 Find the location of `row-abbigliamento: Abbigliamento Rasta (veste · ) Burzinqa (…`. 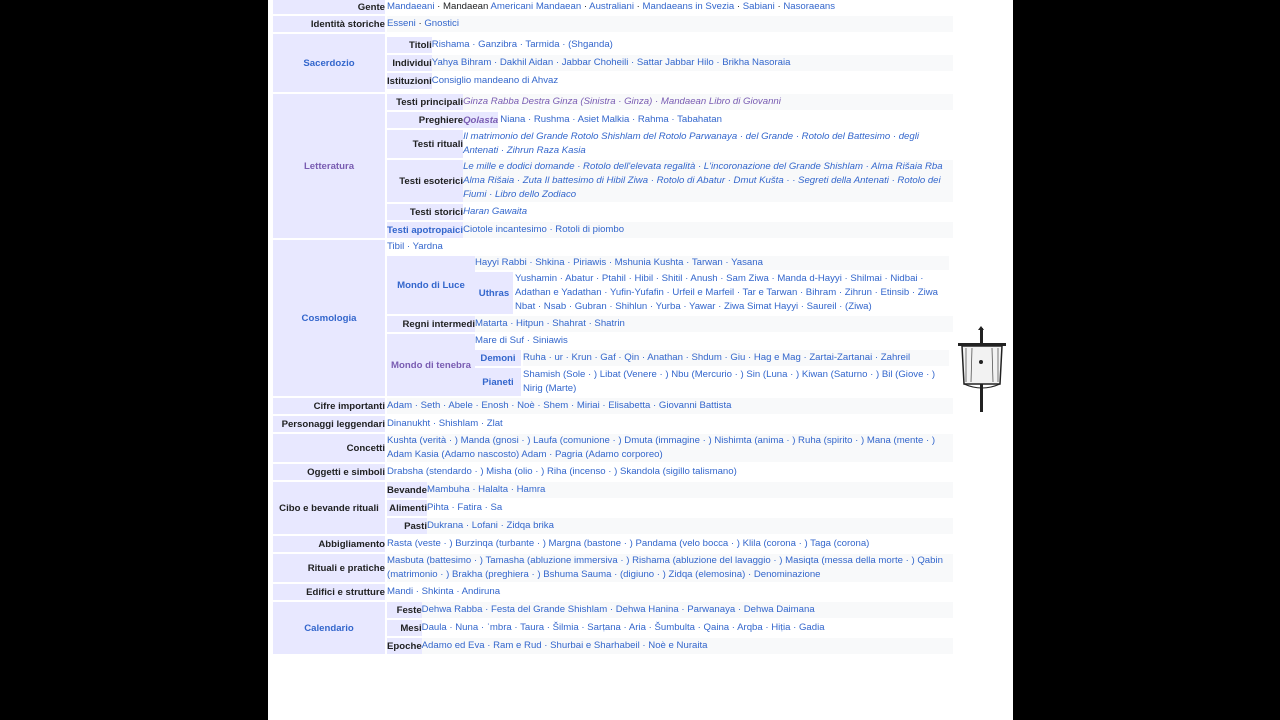

row-abbigliamento: Abbigliamento Rasta (veste · ) Burzinqa (… is located at coordinates (613, 544).